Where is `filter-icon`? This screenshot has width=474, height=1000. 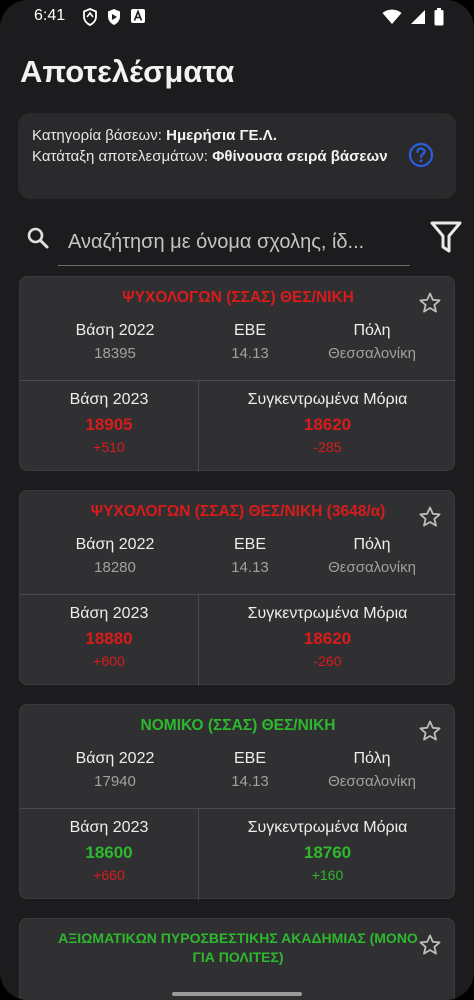
filter-icon is located at coordinates (446, 239).